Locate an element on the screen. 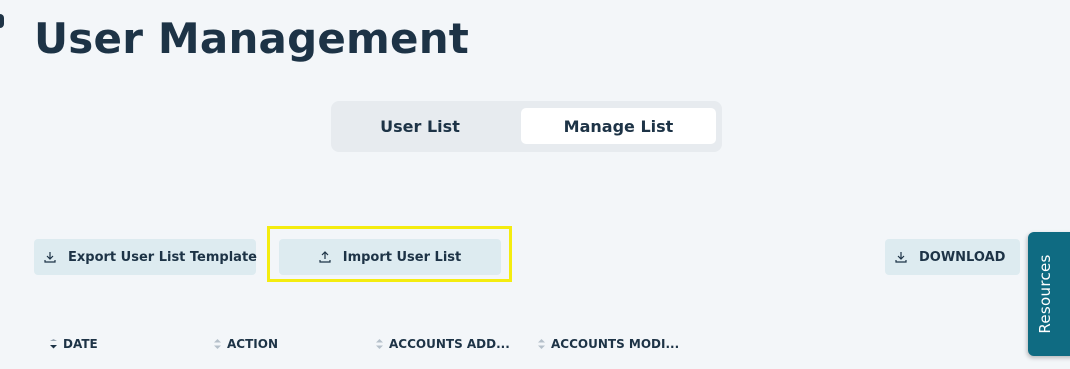 This screenshot has width=1070, height=369. download-button: DOWNLOAD is located at coordinates (952, 257).